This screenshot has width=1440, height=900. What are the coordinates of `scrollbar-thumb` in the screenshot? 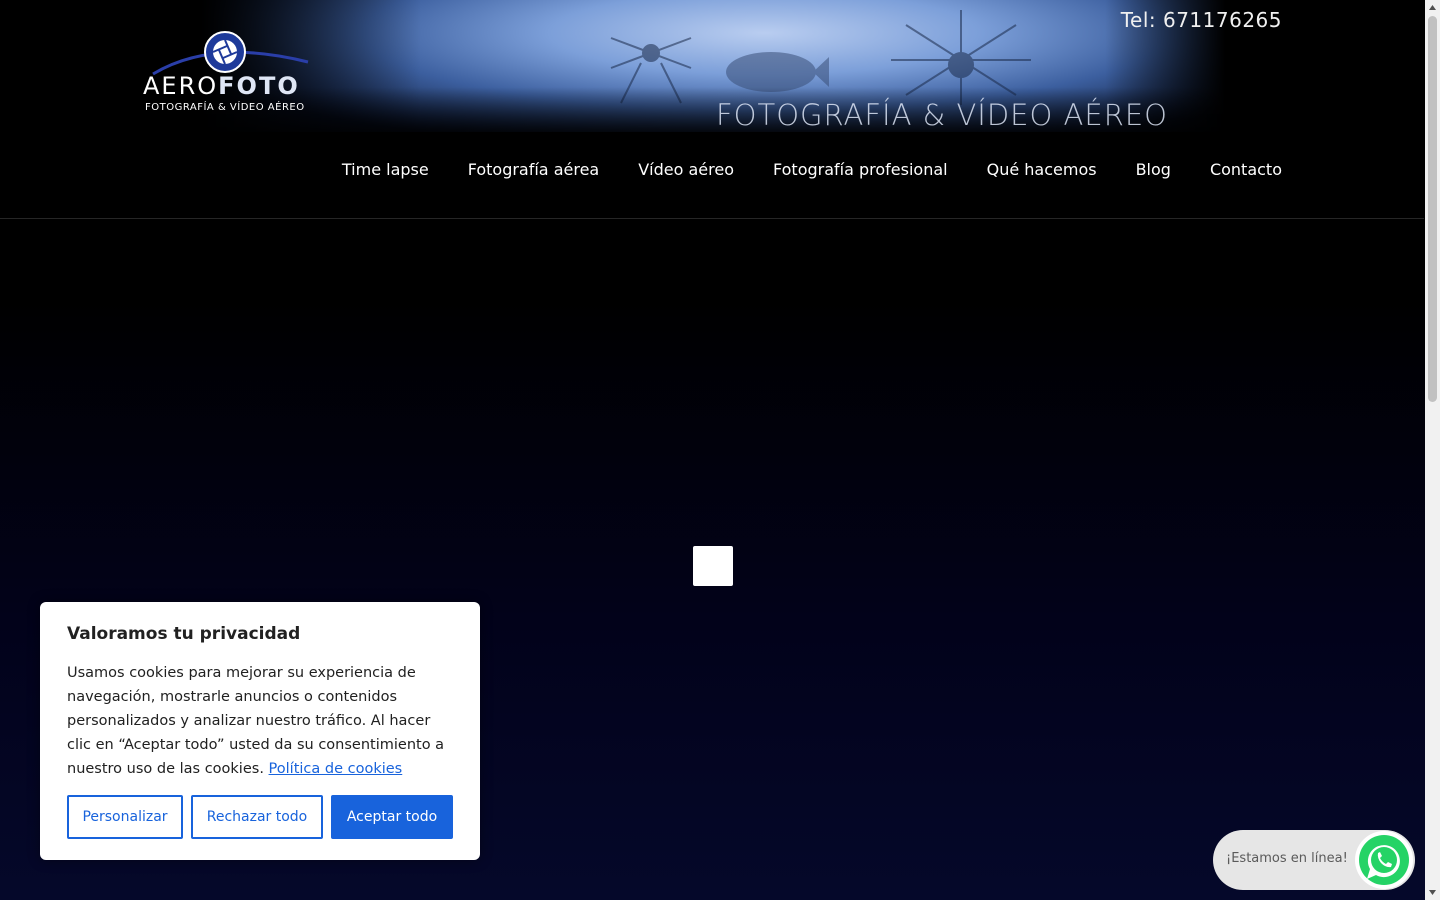 It's located at (1432, 209).